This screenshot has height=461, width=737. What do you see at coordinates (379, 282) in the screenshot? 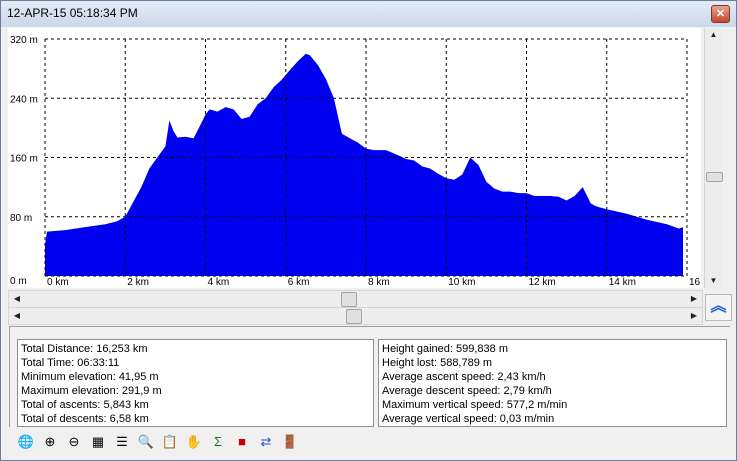
I see `x-tick-label: 8 km` at bounding box center [379, 282].